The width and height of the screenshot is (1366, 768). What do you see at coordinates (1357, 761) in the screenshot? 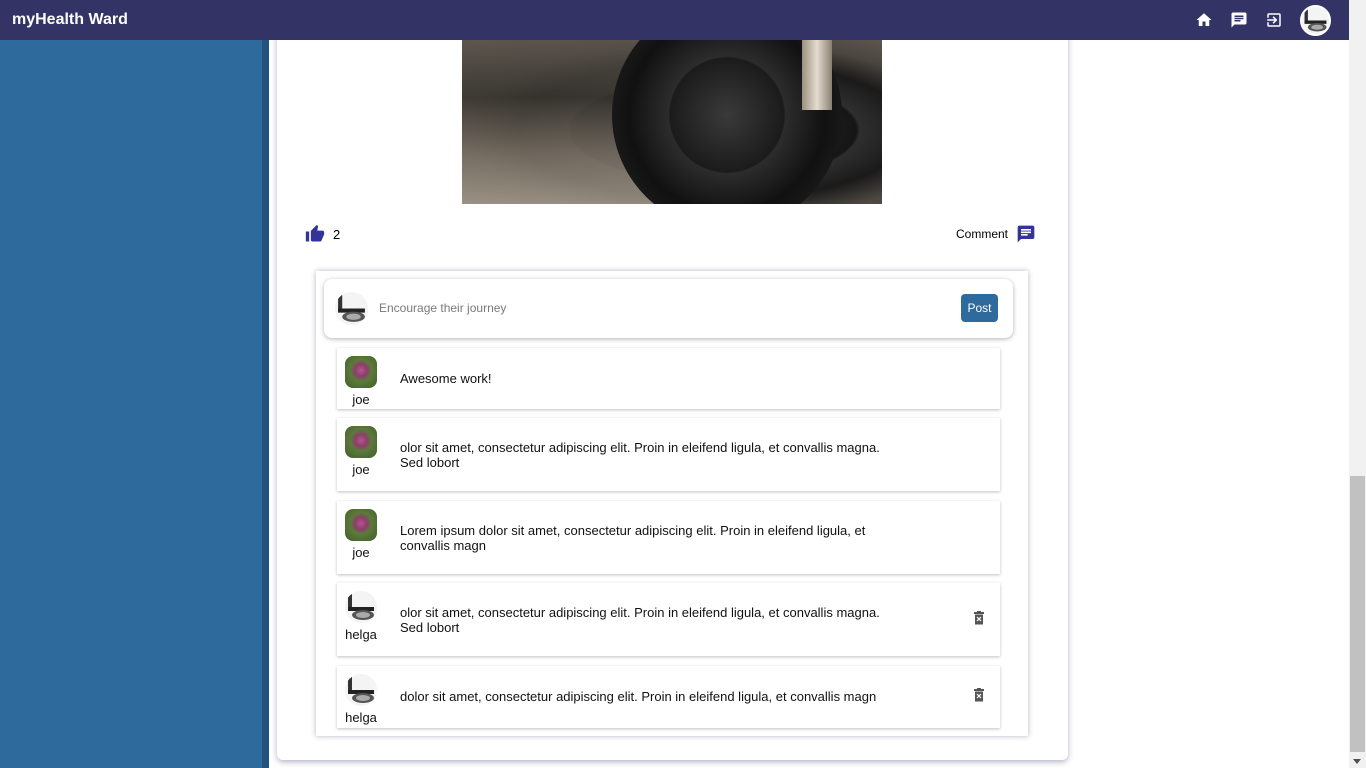
I see `scroll-down-arrow-icon` at bounding box center [1357, 761].